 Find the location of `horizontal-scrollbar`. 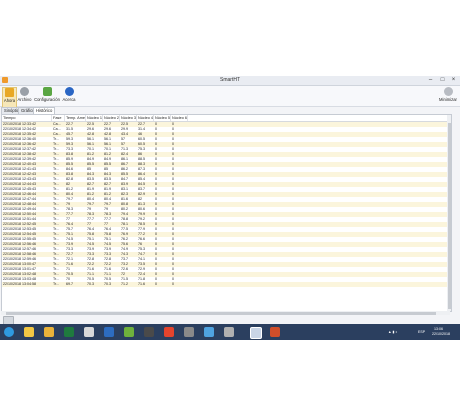

horizontal-scrollbar is located at coordinates (225, 313).